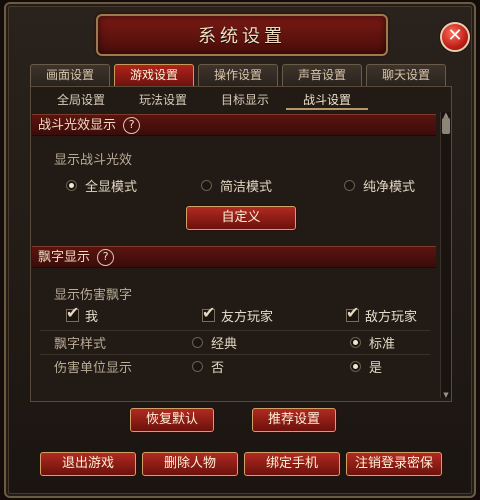 This screenshot has width=480, height=500. I want to click on main-tabs: 画面设置 游戏设置 操作设置 声音设置 聊天设置, so click(238, 75).